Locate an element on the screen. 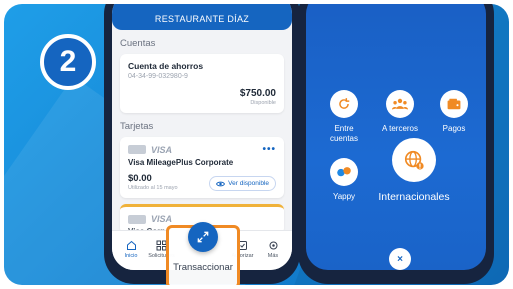 Image resolution: width=513 pixels, height=289 pixels. view-available-label: Ver disponible is located at coordinates (248, 183).